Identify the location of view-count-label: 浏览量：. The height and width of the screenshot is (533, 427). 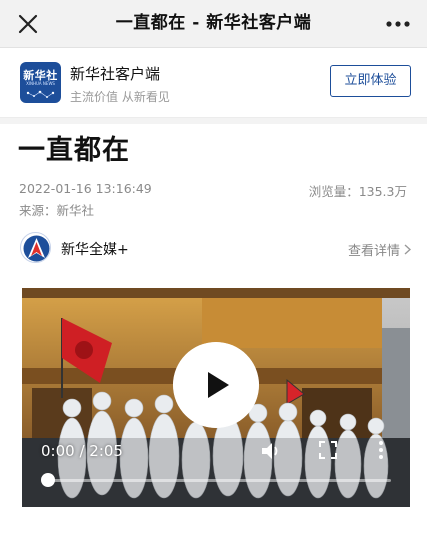
(333, 191).